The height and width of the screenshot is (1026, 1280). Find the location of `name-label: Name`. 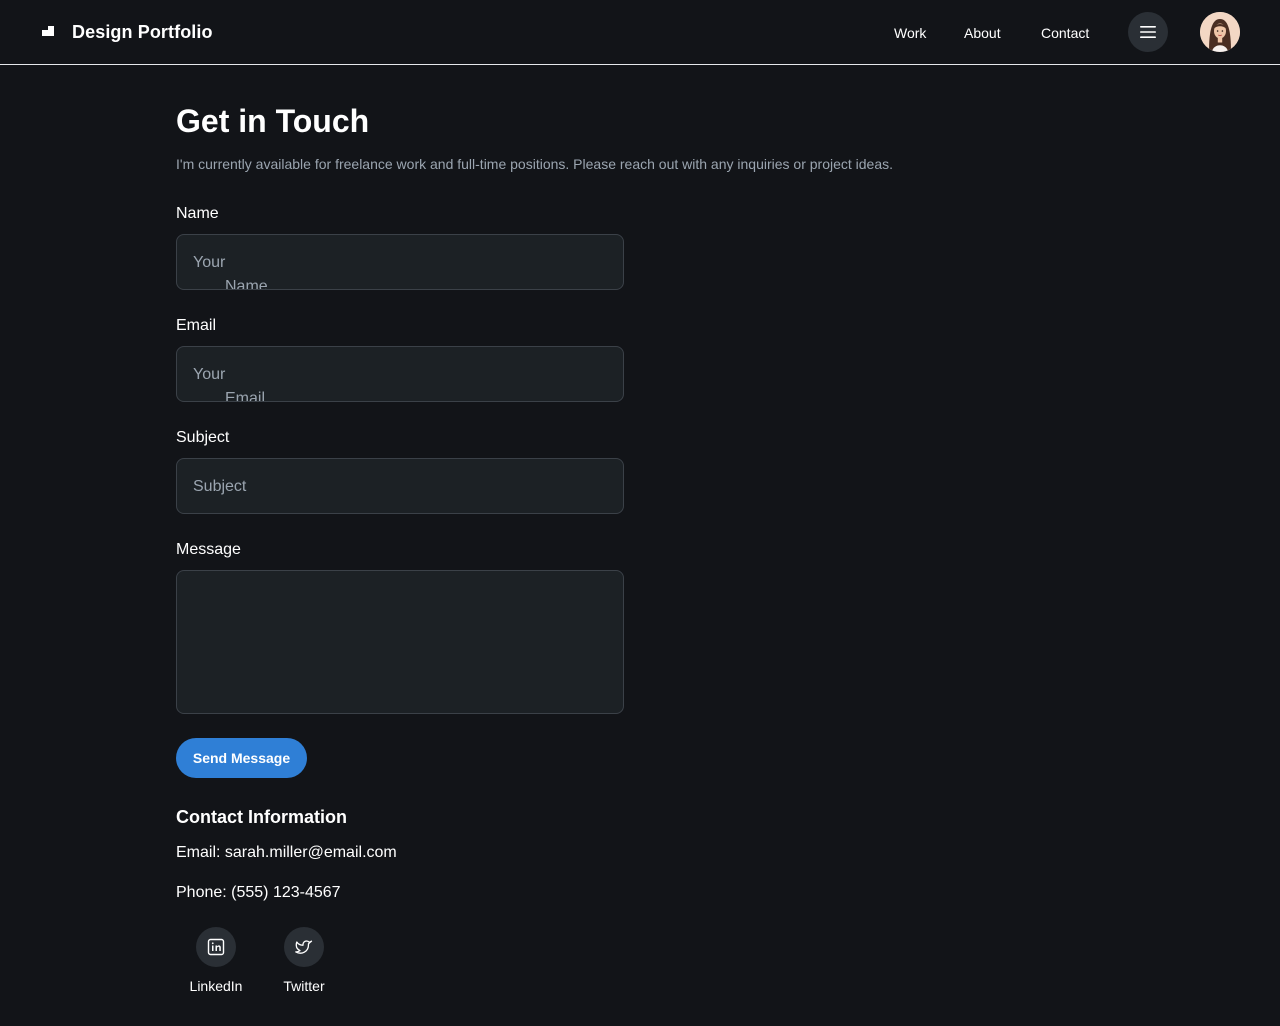

name-label: Name is located at coordinates (197, 213).